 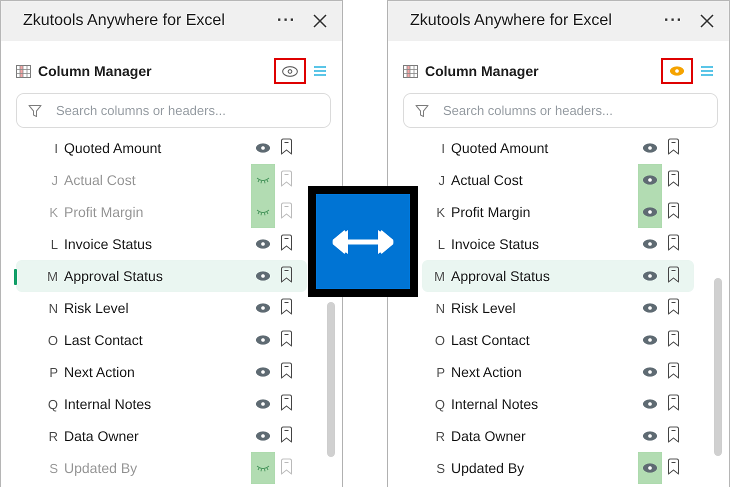 I want to click on column-letter: N, so click(x=53, y=308).